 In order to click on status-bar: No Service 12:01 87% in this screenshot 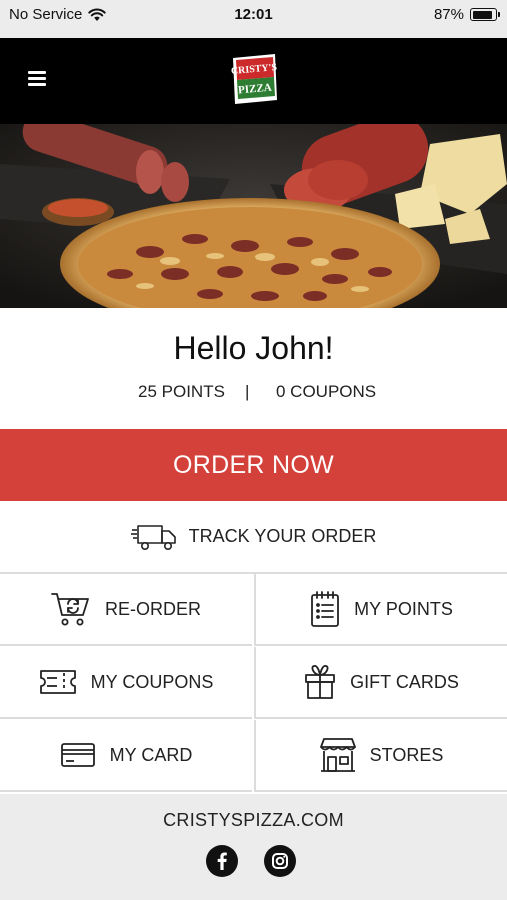, I will do `click(253, 19)`.